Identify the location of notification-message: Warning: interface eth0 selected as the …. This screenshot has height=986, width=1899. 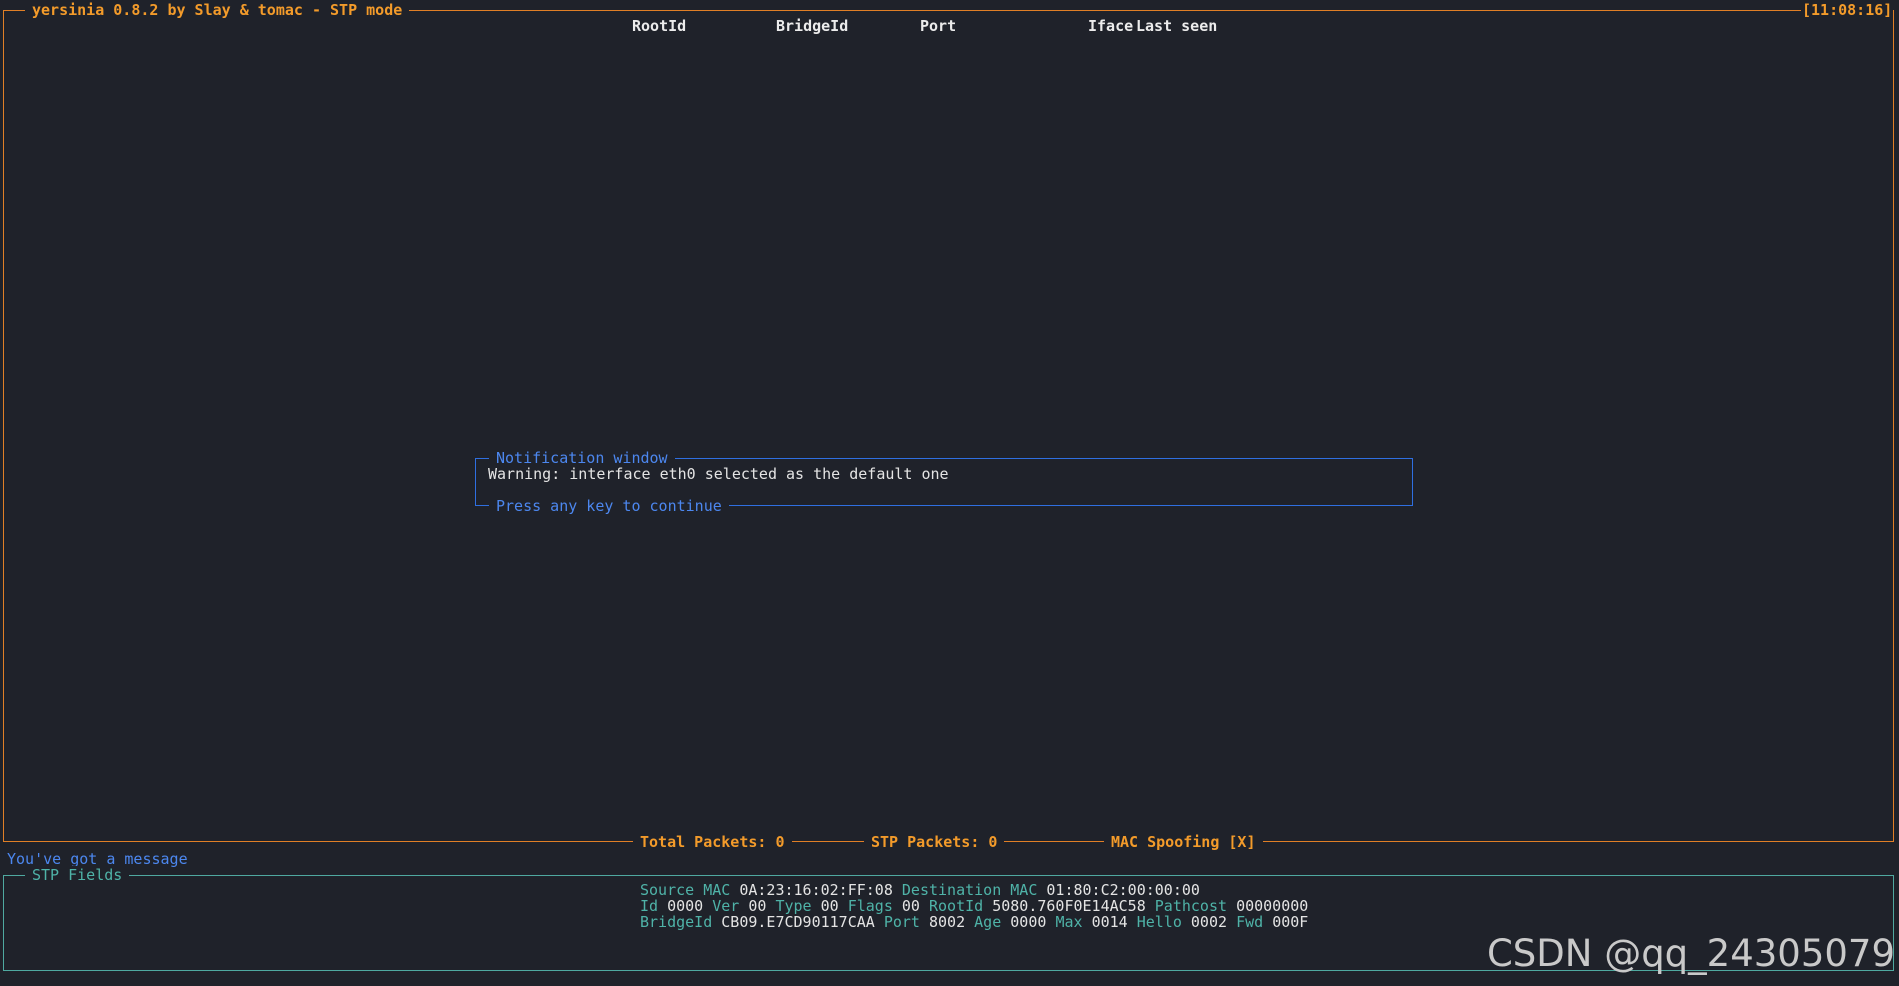
(718, 474).